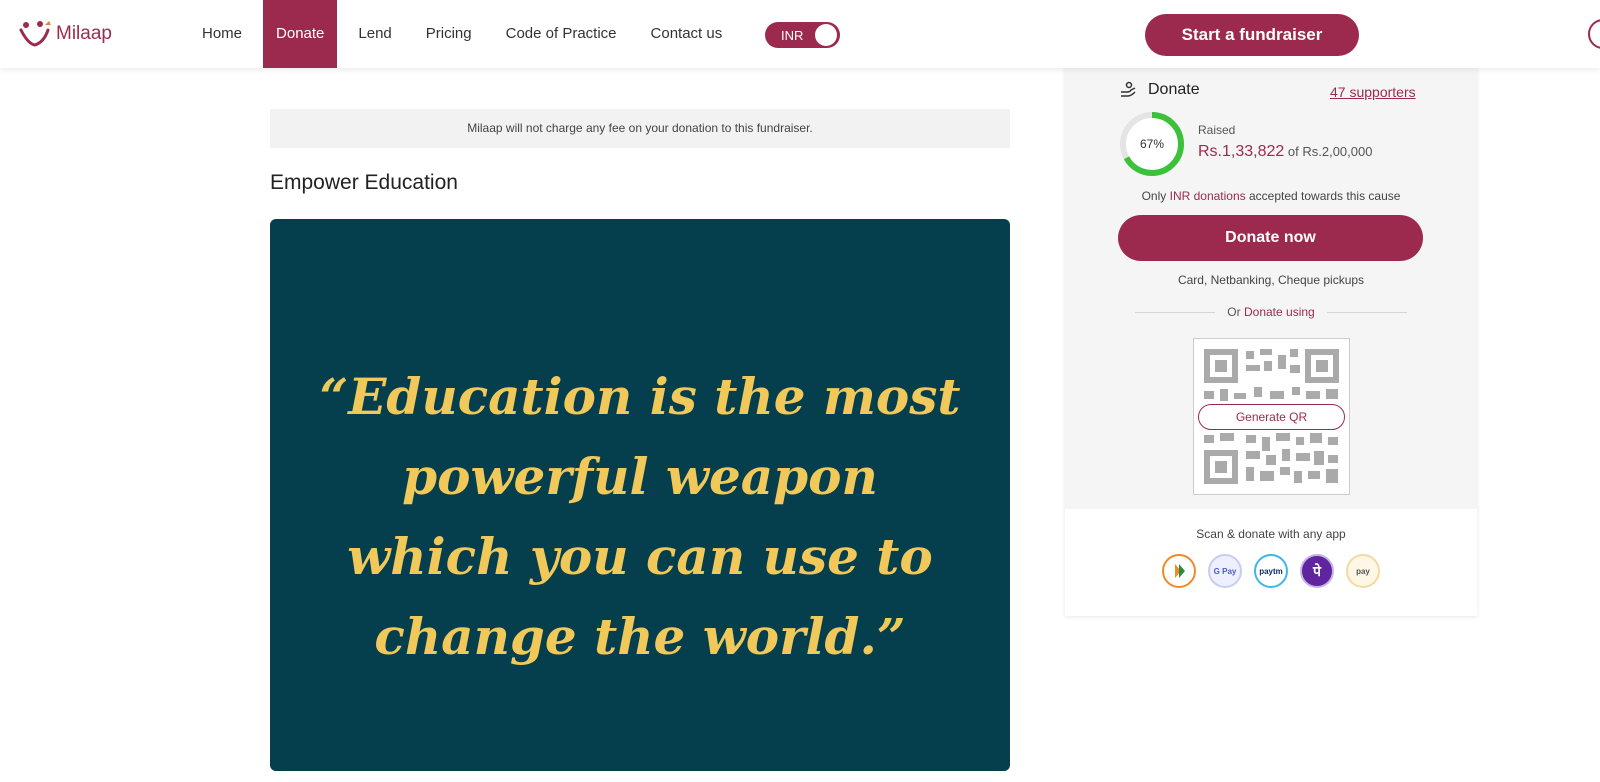 The image size is (1600, 782). What do you see at coordinates (1271, 280) in the screenshot?
I see `payment-methods: Card, Netbanking, Cheque pickups` at bounding box center [1271, 280].